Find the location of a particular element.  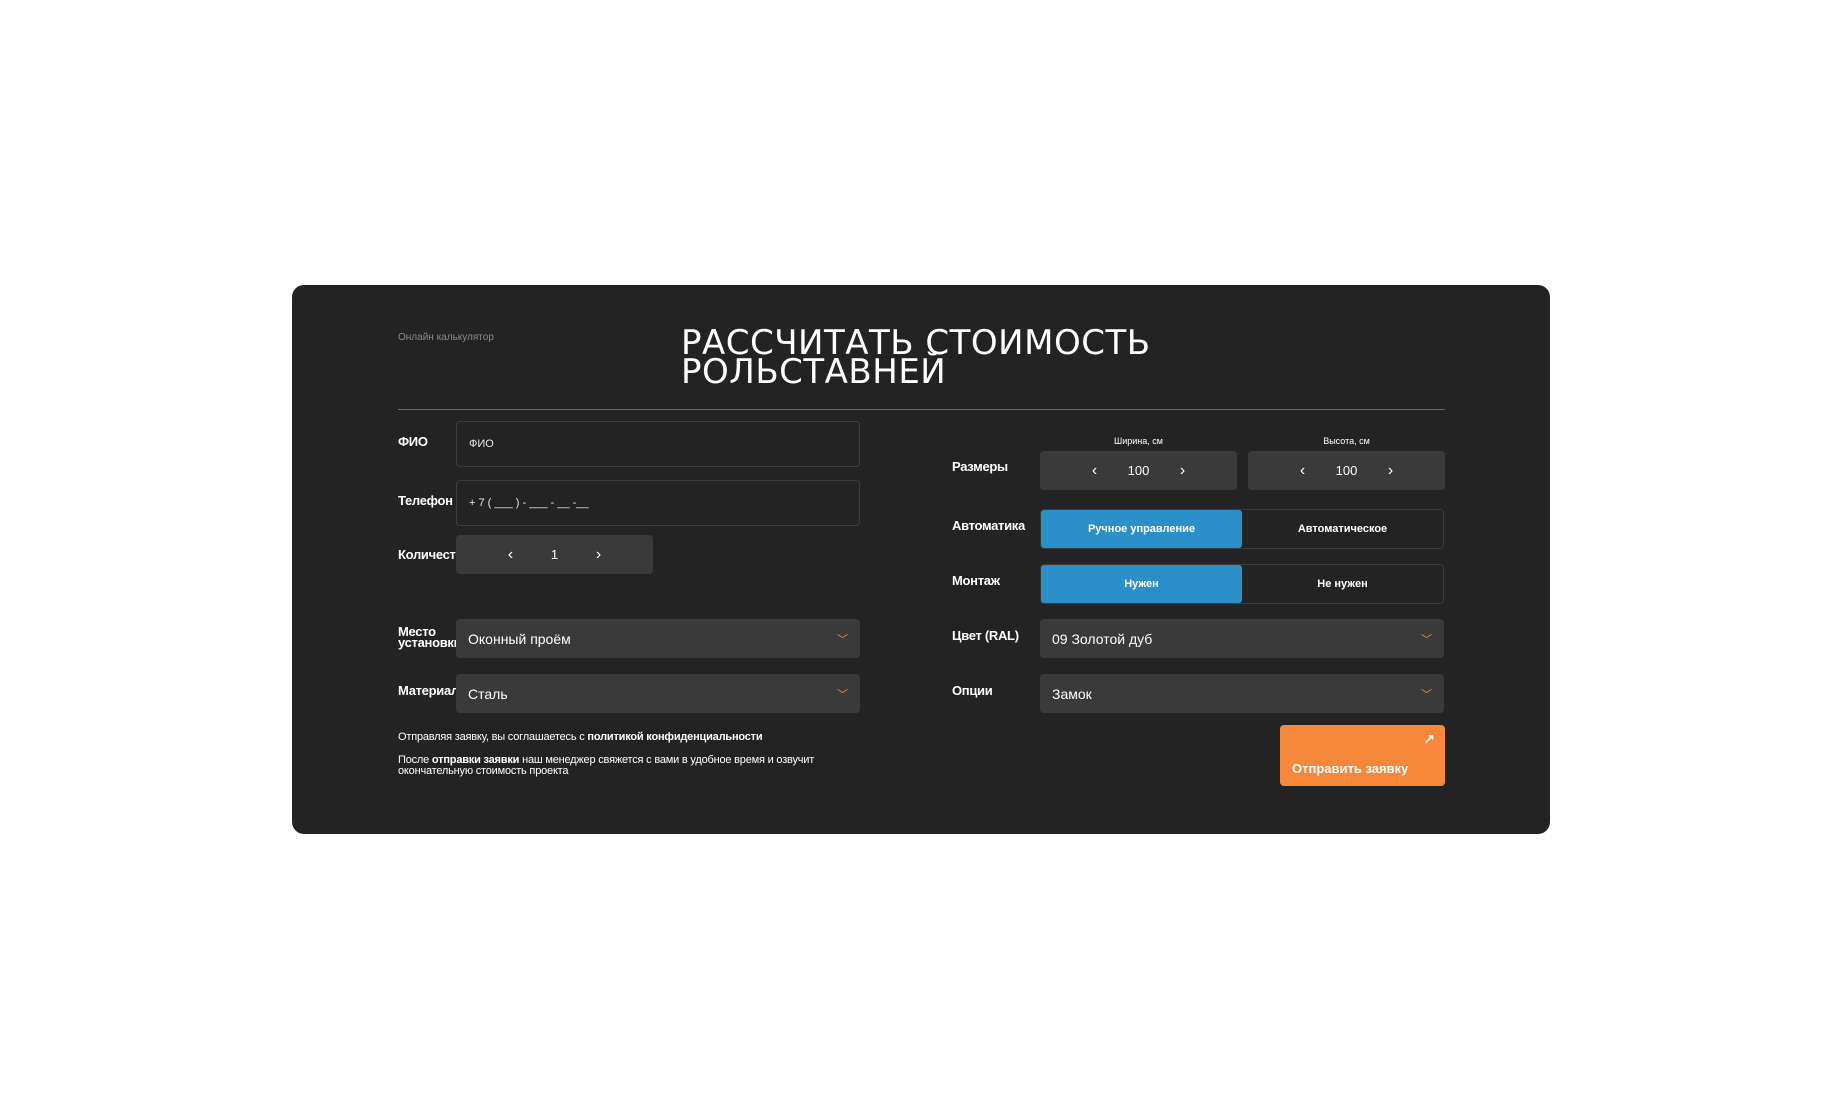

arrow-up-right-icon: ↗ is located at coordinates (1429, 739).